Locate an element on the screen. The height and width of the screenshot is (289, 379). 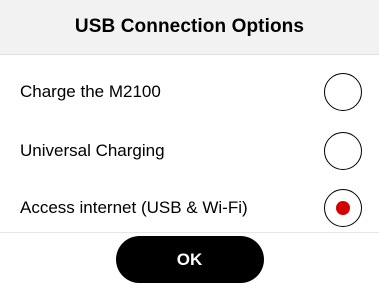
dialog-title: USB Connection Options is located at coordinates (189, 26).